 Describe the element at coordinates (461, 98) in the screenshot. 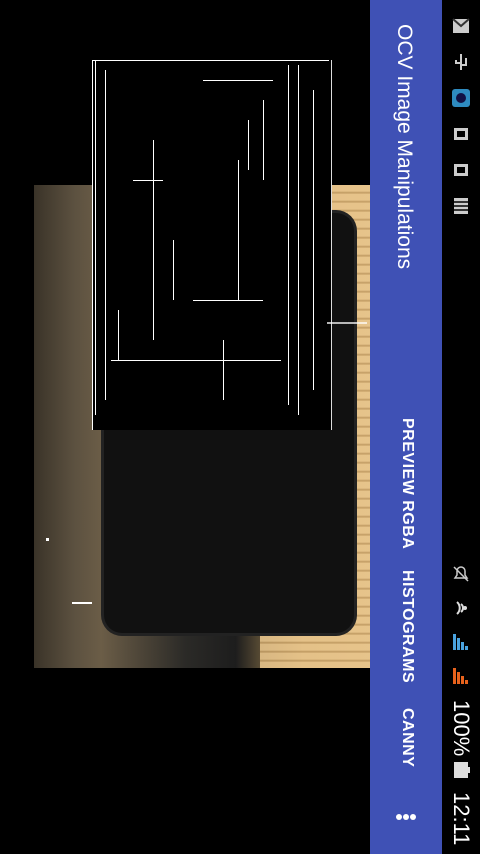

I see `app-icon` at that location.